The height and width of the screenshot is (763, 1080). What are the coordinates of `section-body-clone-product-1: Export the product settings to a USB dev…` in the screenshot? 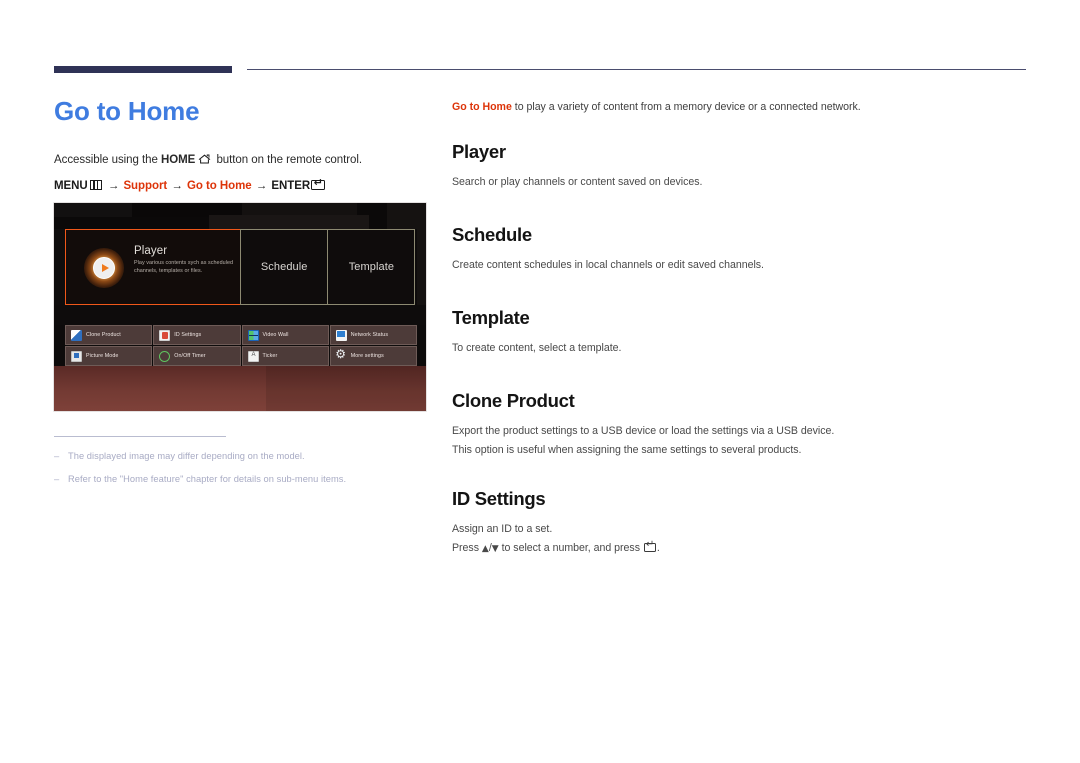 It's located at (643, 431).